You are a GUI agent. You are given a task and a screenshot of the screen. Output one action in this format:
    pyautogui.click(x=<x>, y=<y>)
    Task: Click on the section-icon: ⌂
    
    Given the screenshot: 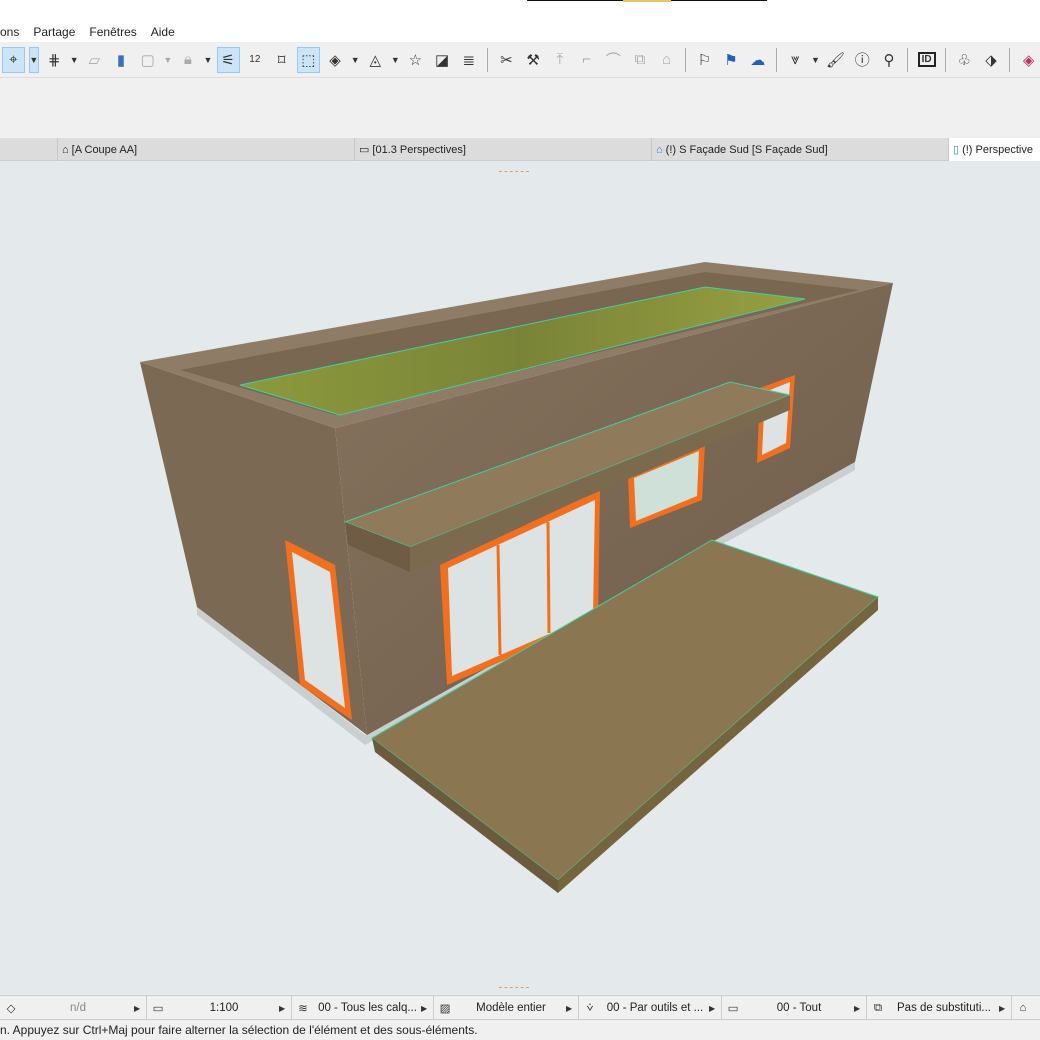 What is the action you would take?
    pyautogui.click(x=65, y=149)
    